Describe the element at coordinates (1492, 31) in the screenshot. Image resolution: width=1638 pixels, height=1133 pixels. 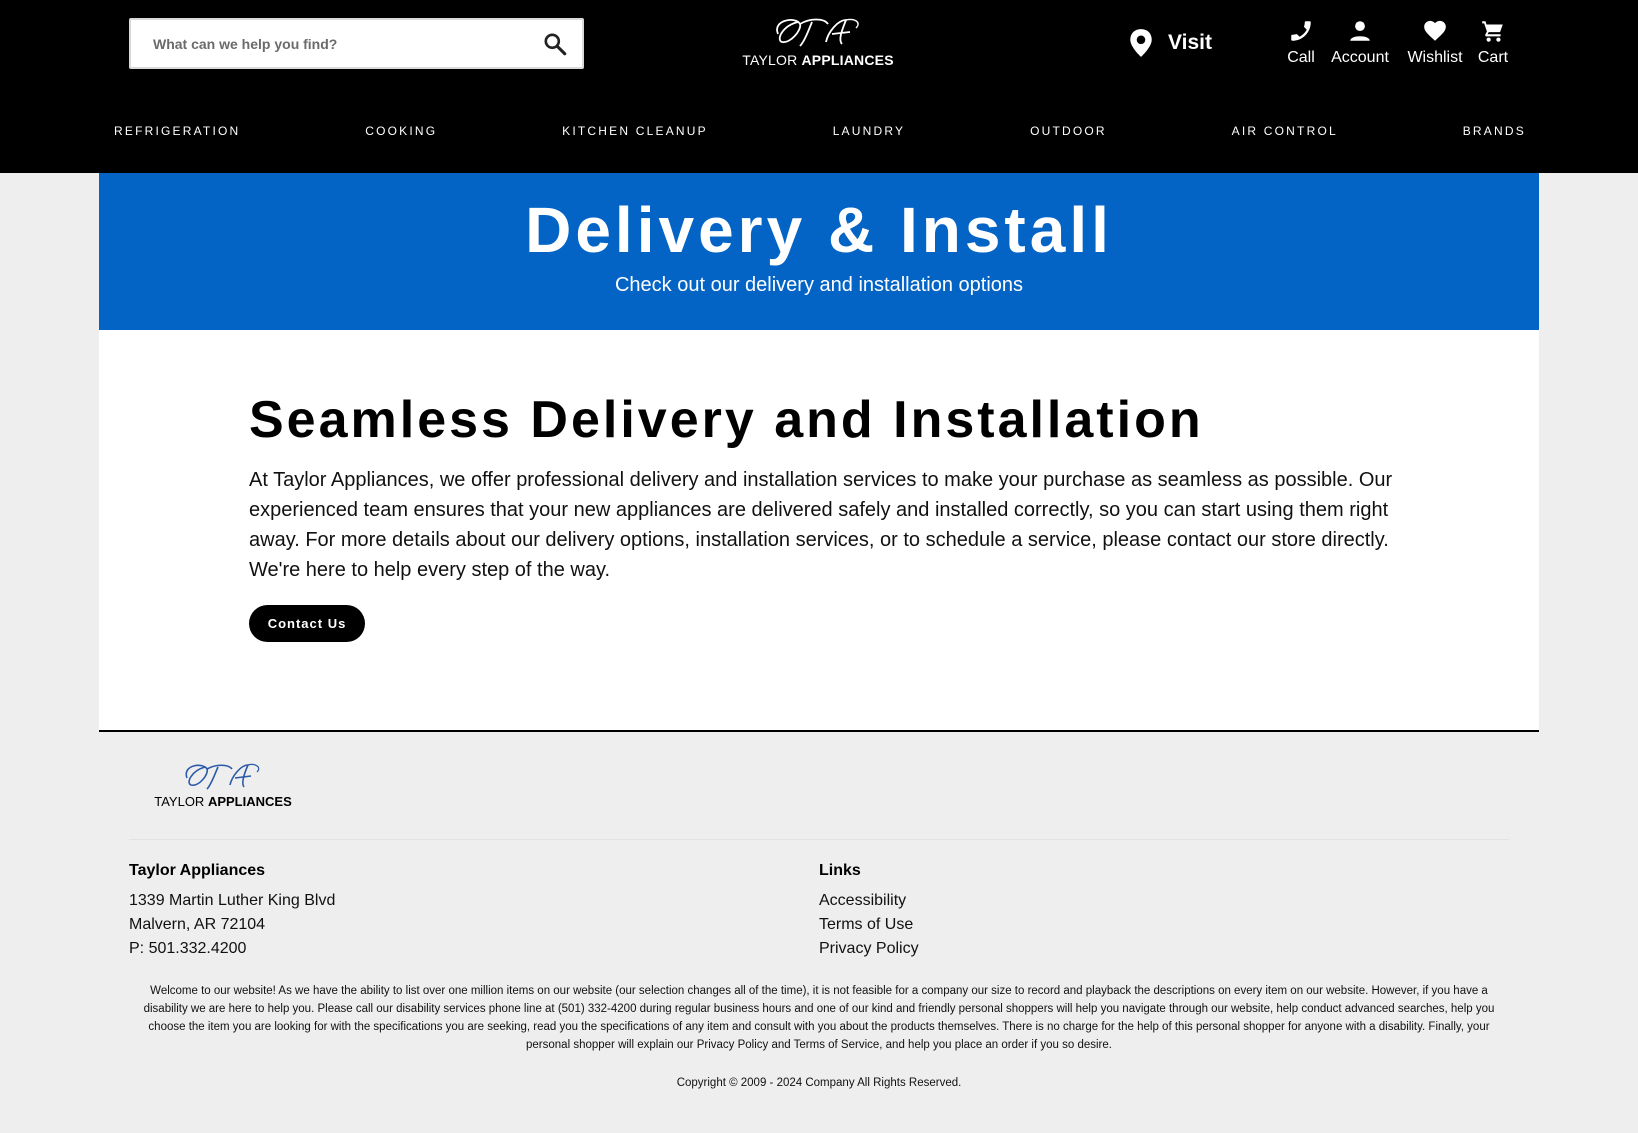
I see `cart-icon` at that location.